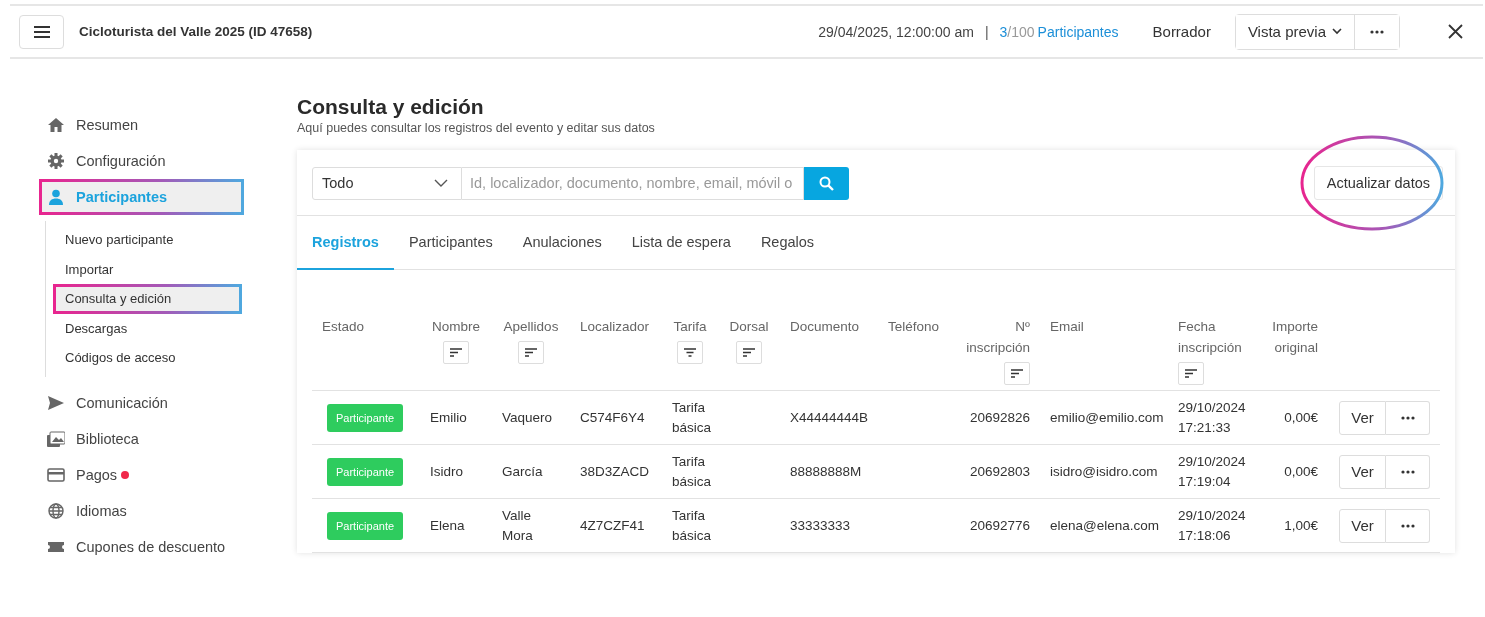  What do you see at coordinates (1105, 525) in the screenshot?
I see `table-cell-text: elena@elena.com` at bounding box center [1105, 525].